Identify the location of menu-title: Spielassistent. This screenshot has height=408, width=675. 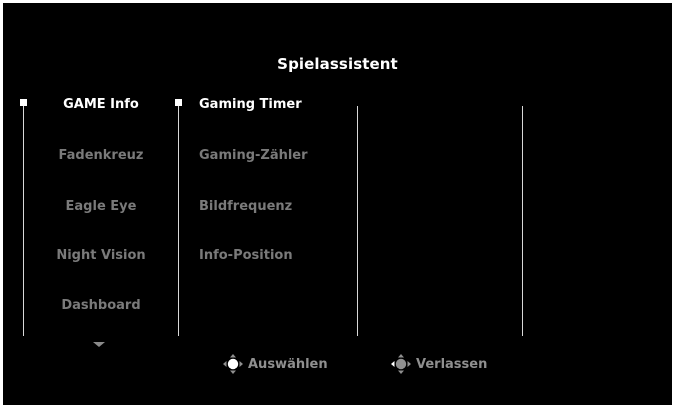
(337, 64).